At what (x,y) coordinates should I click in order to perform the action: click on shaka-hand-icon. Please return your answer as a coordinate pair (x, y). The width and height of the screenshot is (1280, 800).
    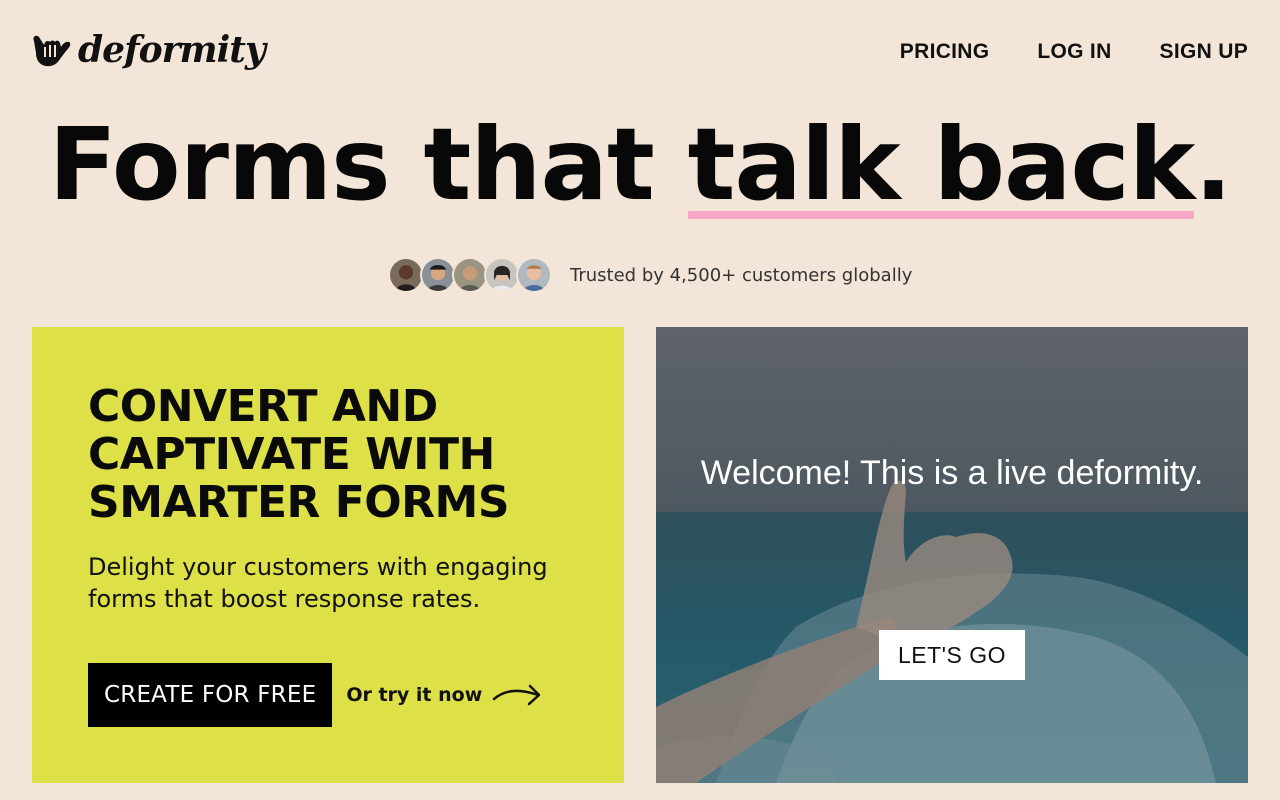
    Looking at the image, I should click on (52, 51).